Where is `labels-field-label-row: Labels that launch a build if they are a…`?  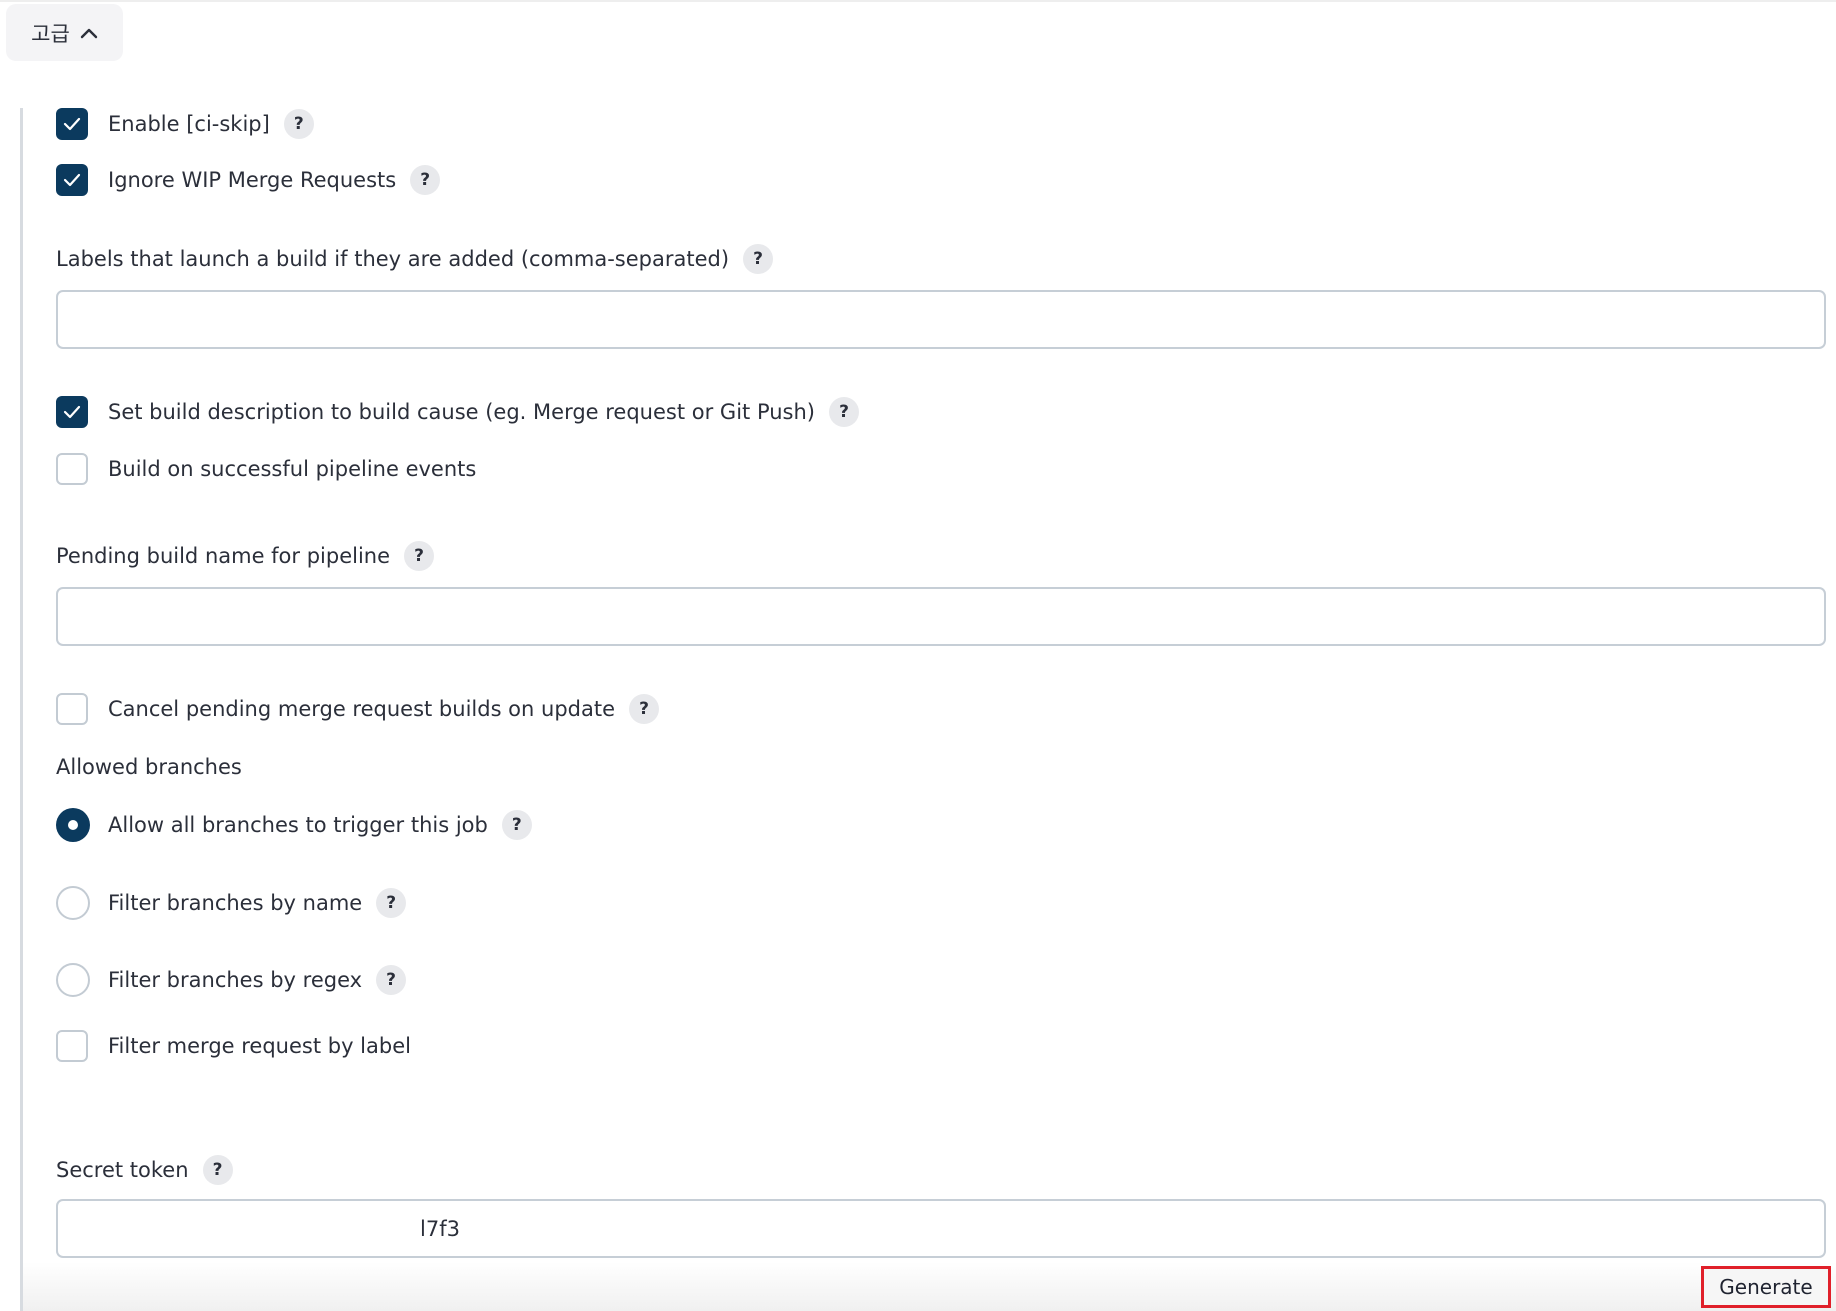
labels-field-label-row: Labels that launch a build if they are a… is located at coordinates (415, 259).